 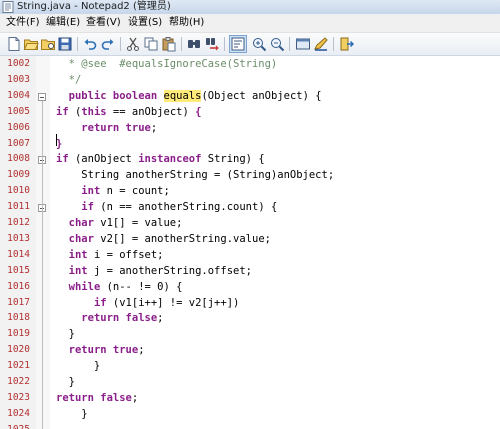 What do you see at coordinates (321, 44) in the screenshot?
I see `edit-icon` at bounding box center [321, 44].